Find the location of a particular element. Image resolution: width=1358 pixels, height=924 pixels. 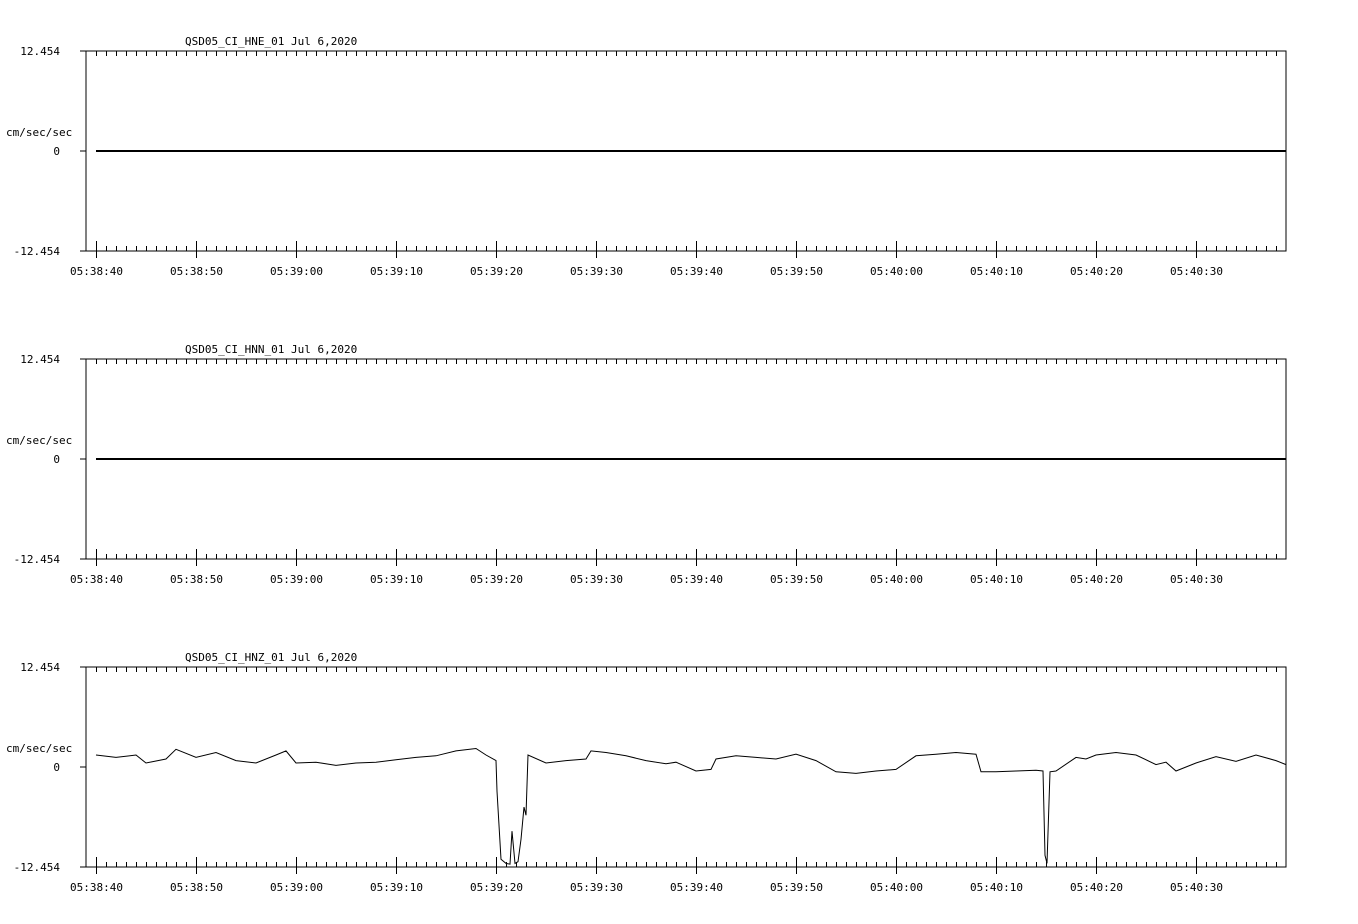

panel-title: QSD05_CI_HNZ_01 Jul 6,2020 is located at coordinates (271, 657).